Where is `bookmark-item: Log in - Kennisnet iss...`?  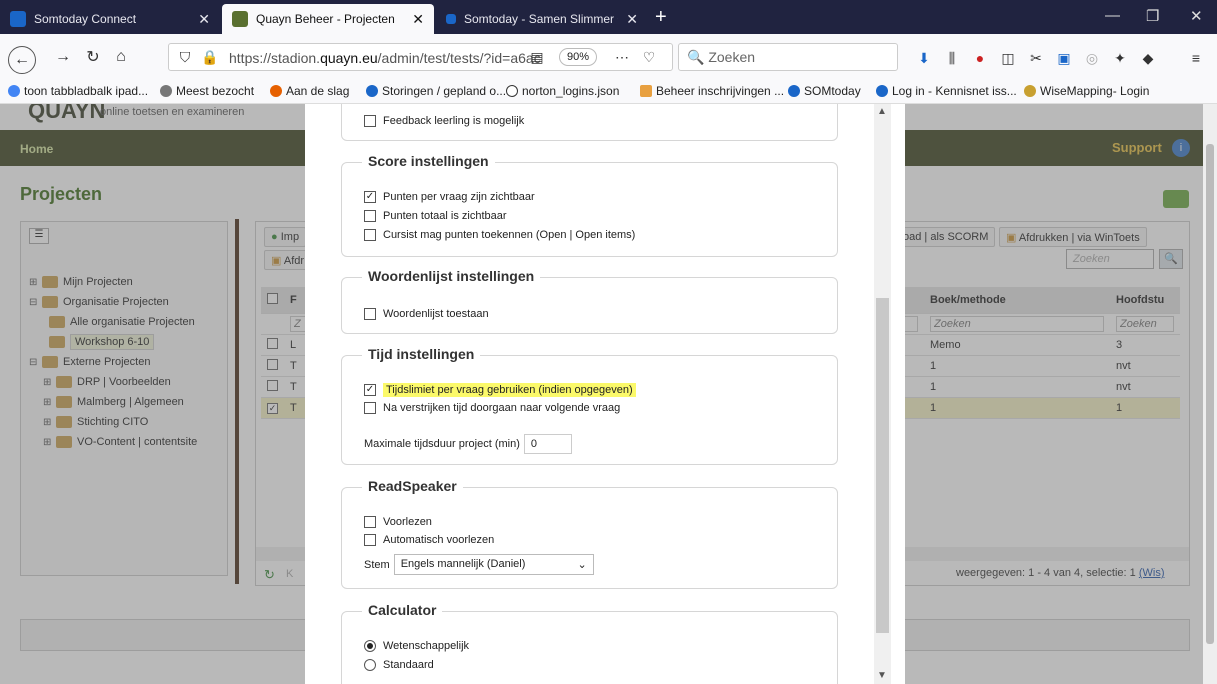 bookmark-item: Log in - Kennisnet iss... is located at coordinates (946, 91).